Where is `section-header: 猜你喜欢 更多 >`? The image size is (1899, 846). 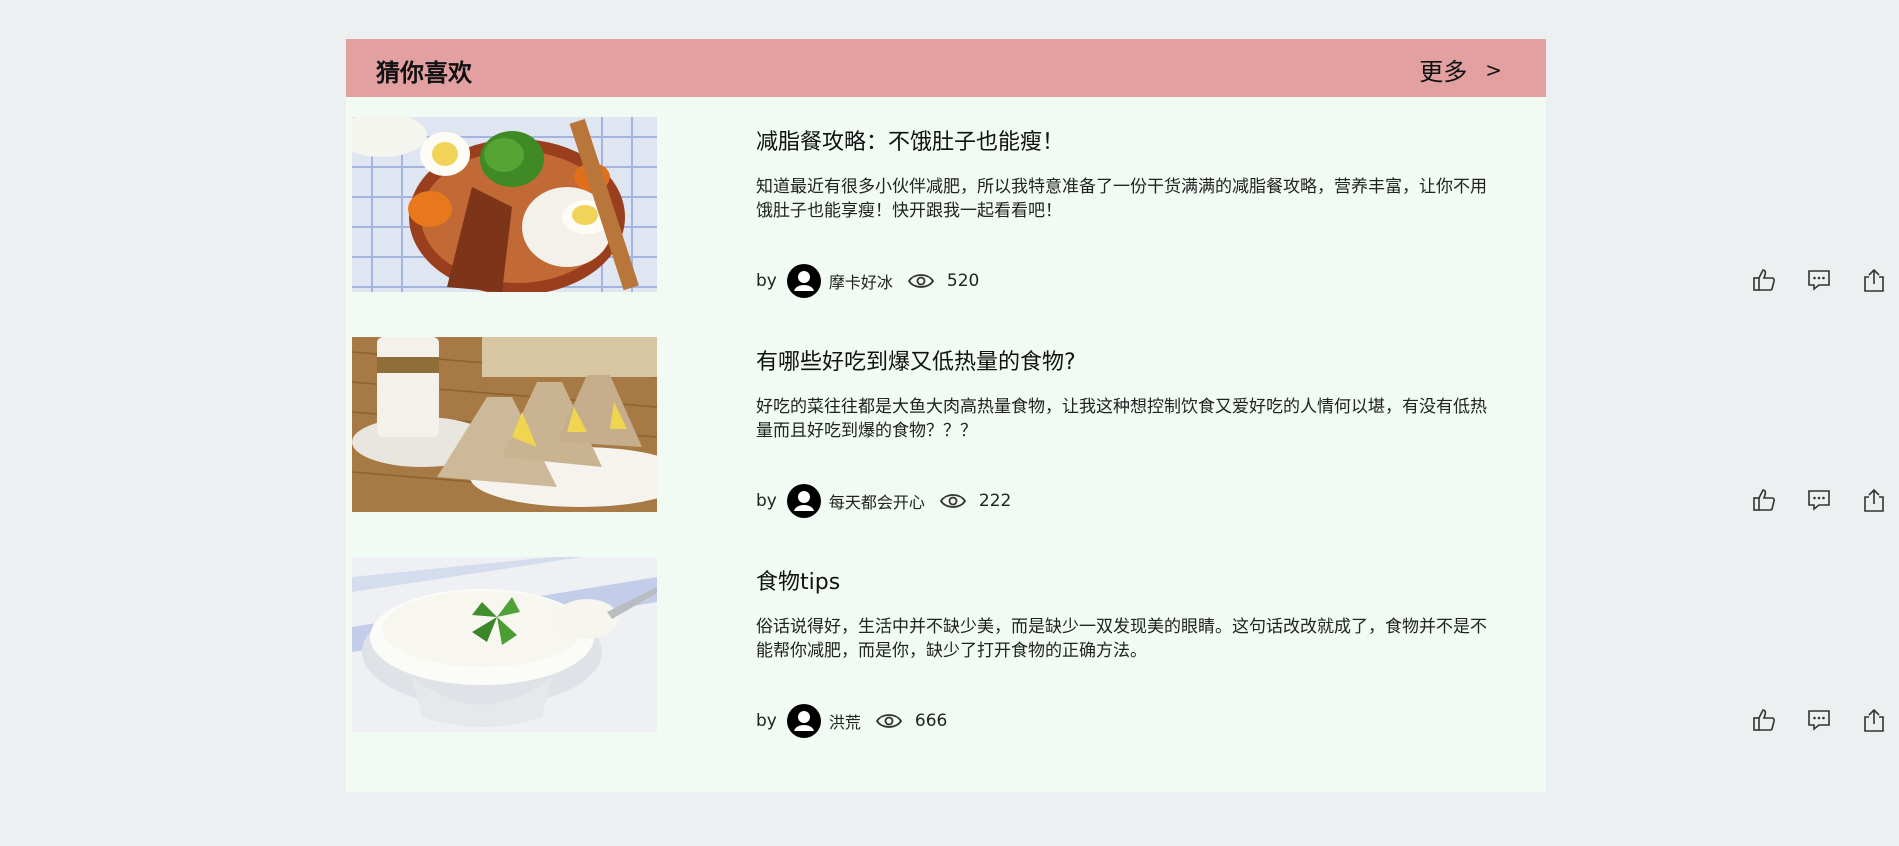
section-header: 猜你喜欢 更多 > is located at coordinates (946, 68).